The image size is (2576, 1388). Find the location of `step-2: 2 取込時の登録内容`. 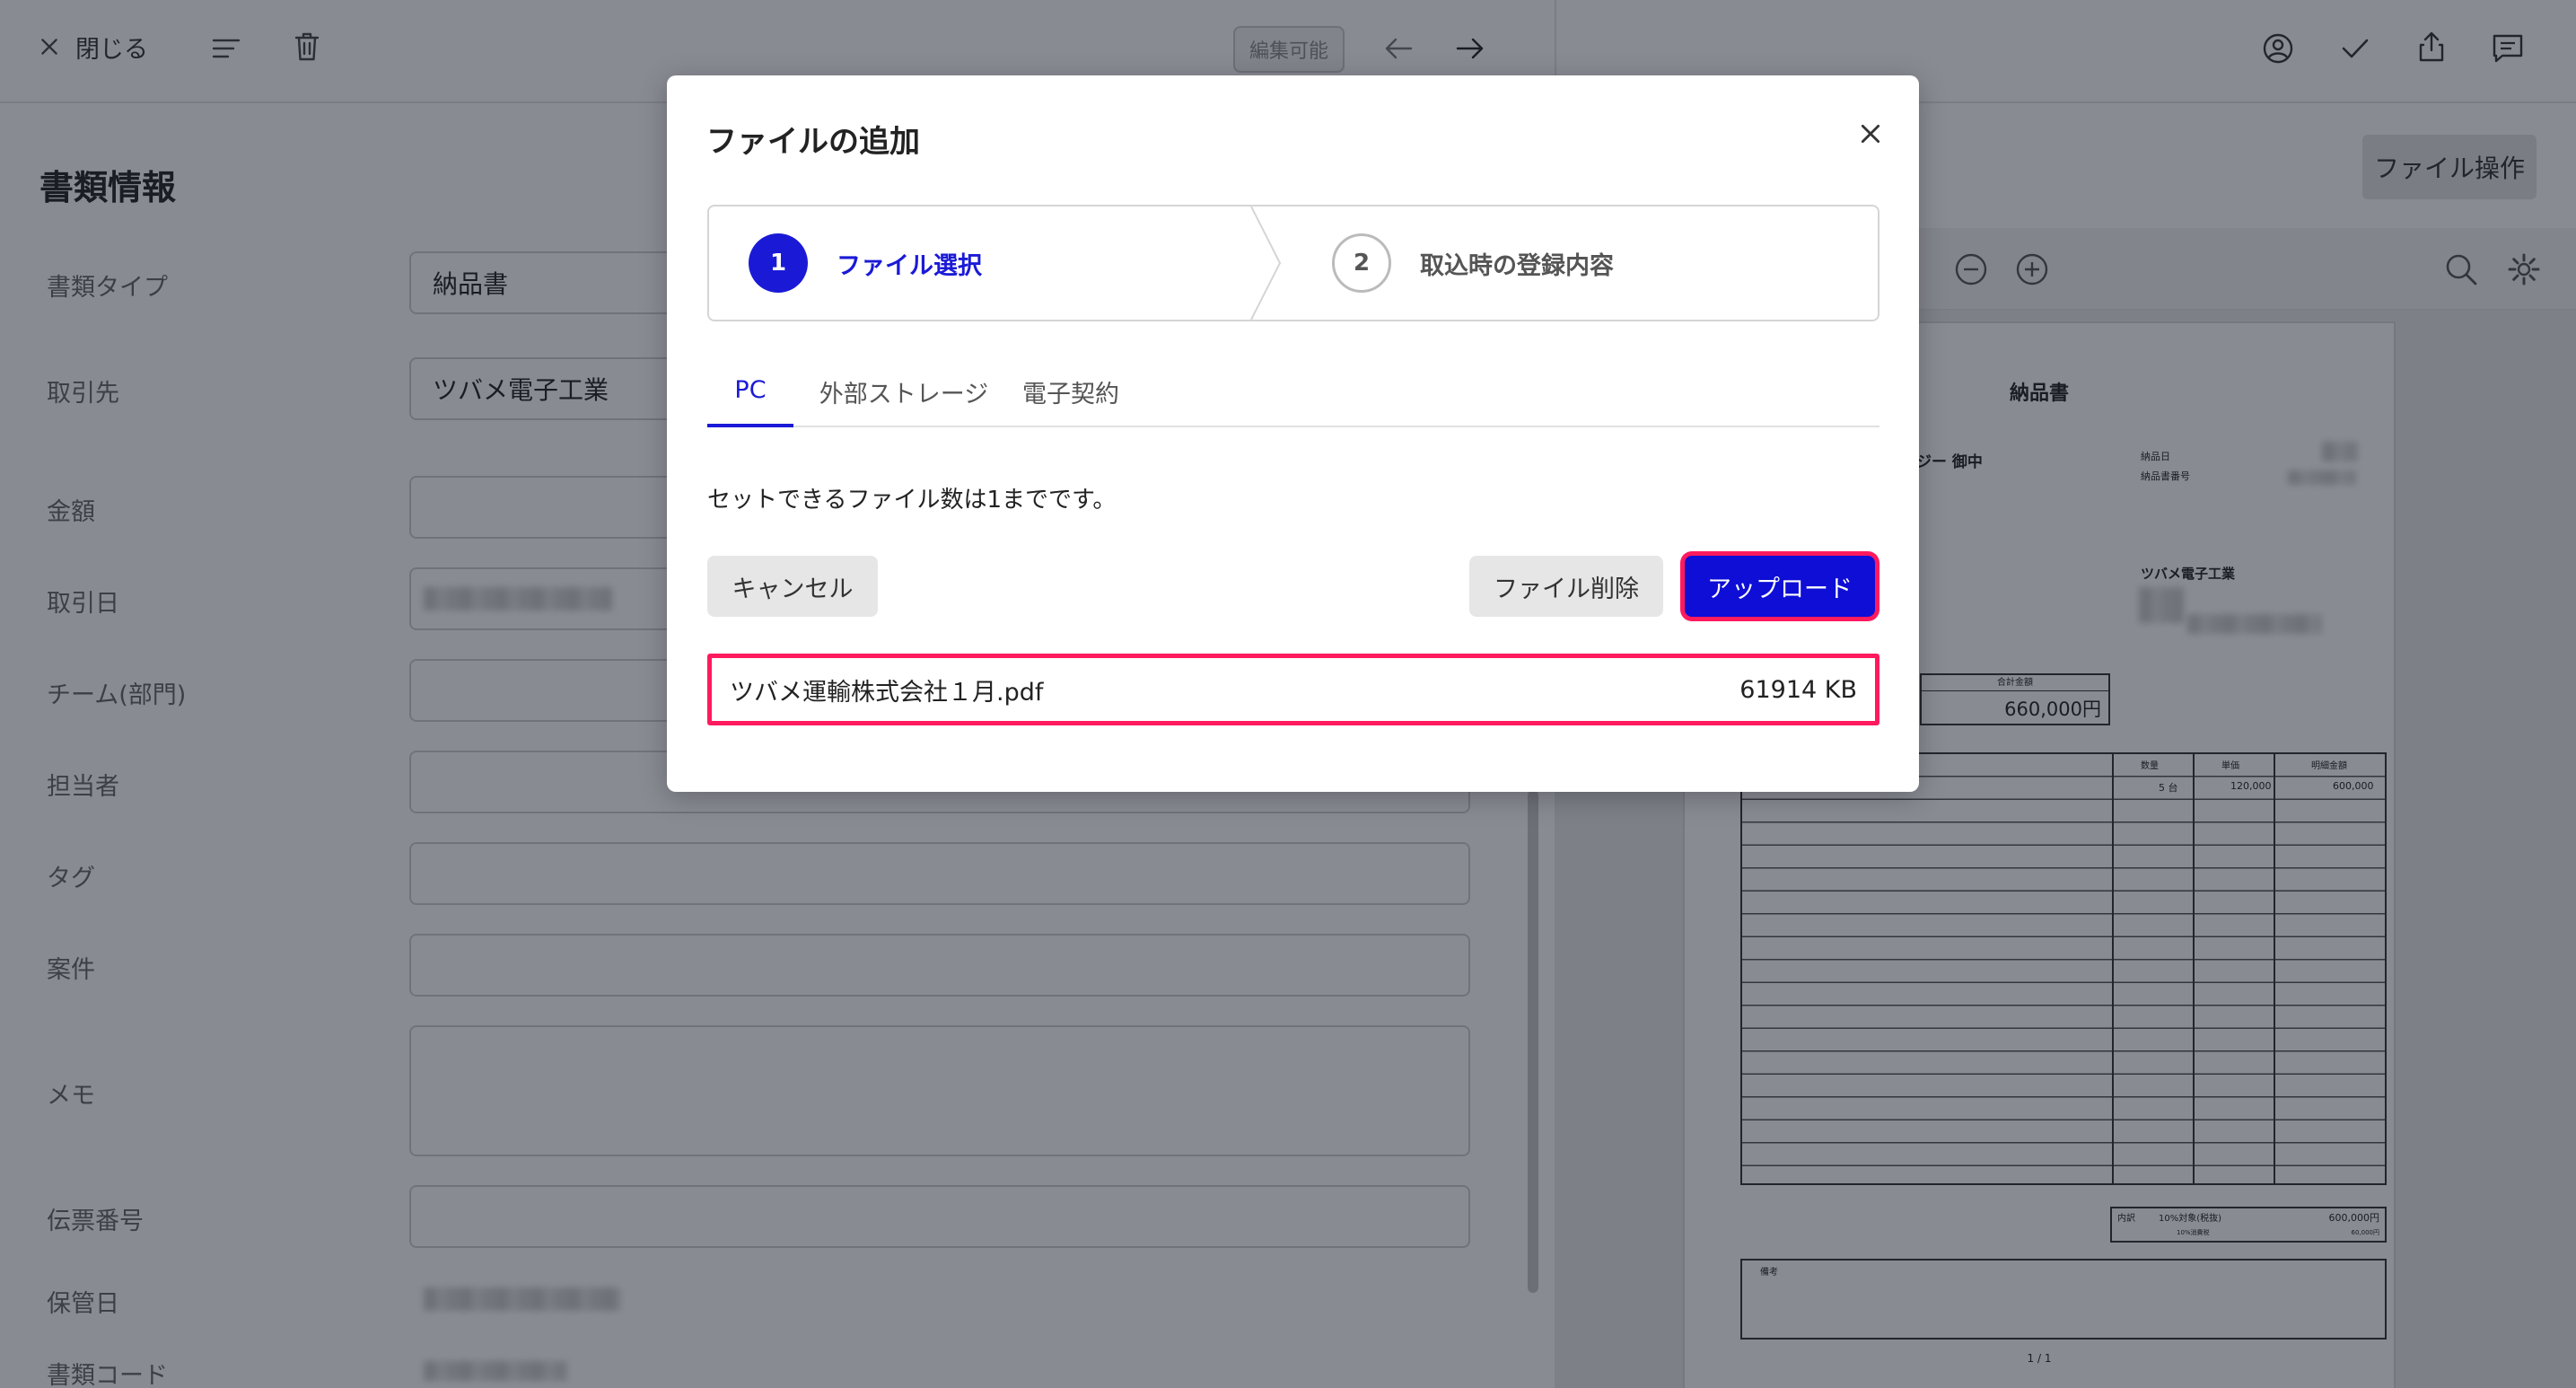

step-2: 2 取込時の登録内容 is located at coordinates (1473, 263).